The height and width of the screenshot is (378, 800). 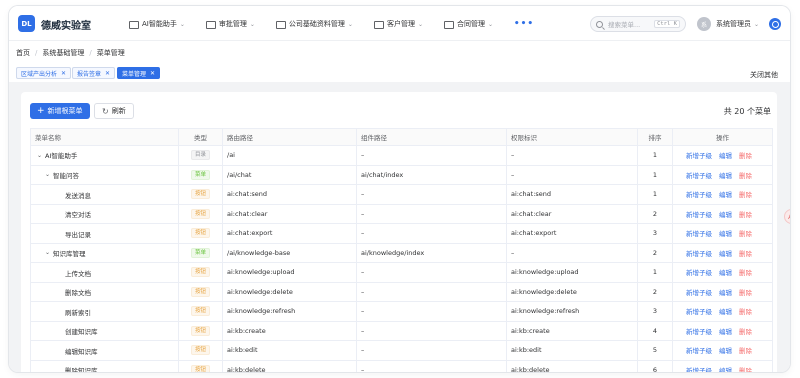 I want to click on cell-route-path: ai:chat:clear, so click(x=289, y=213).